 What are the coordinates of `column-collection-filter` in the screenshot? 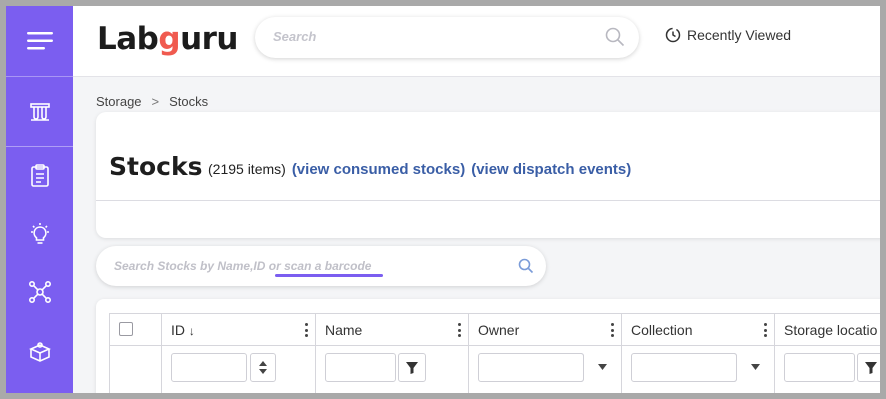 It's located at (698, 367).